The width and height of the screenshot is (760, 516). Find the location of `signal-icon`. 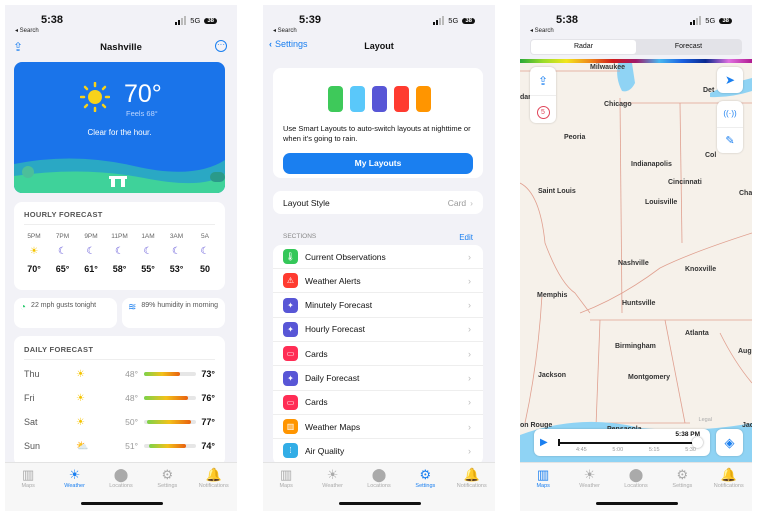

signal-icon is located at coordinates (696, 20).